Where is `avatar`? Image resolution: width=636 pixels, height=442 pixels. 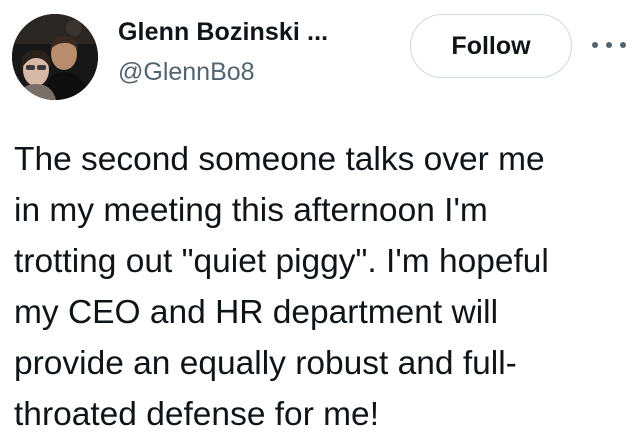
avatar is located at coordinates (55, 57).